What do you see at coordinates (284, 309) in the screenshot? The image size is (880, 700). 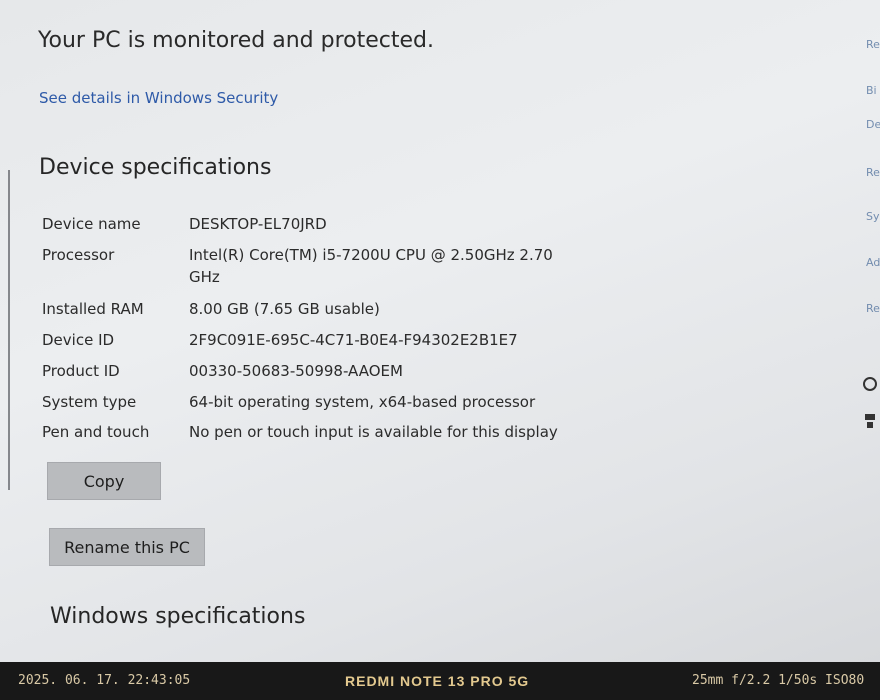 I see `spec-value: 8.00 GB (7.65 GB usable)` at bounding box center [284, 309].